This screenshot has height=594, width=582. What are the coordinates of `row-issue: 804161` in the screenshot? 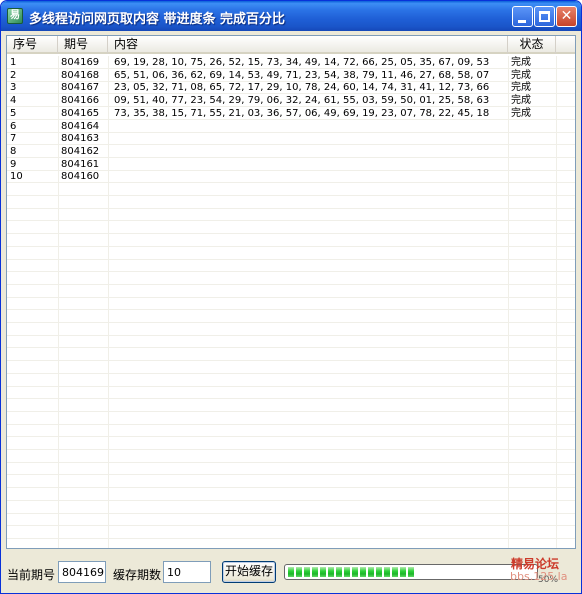 It's located at (80, 164).